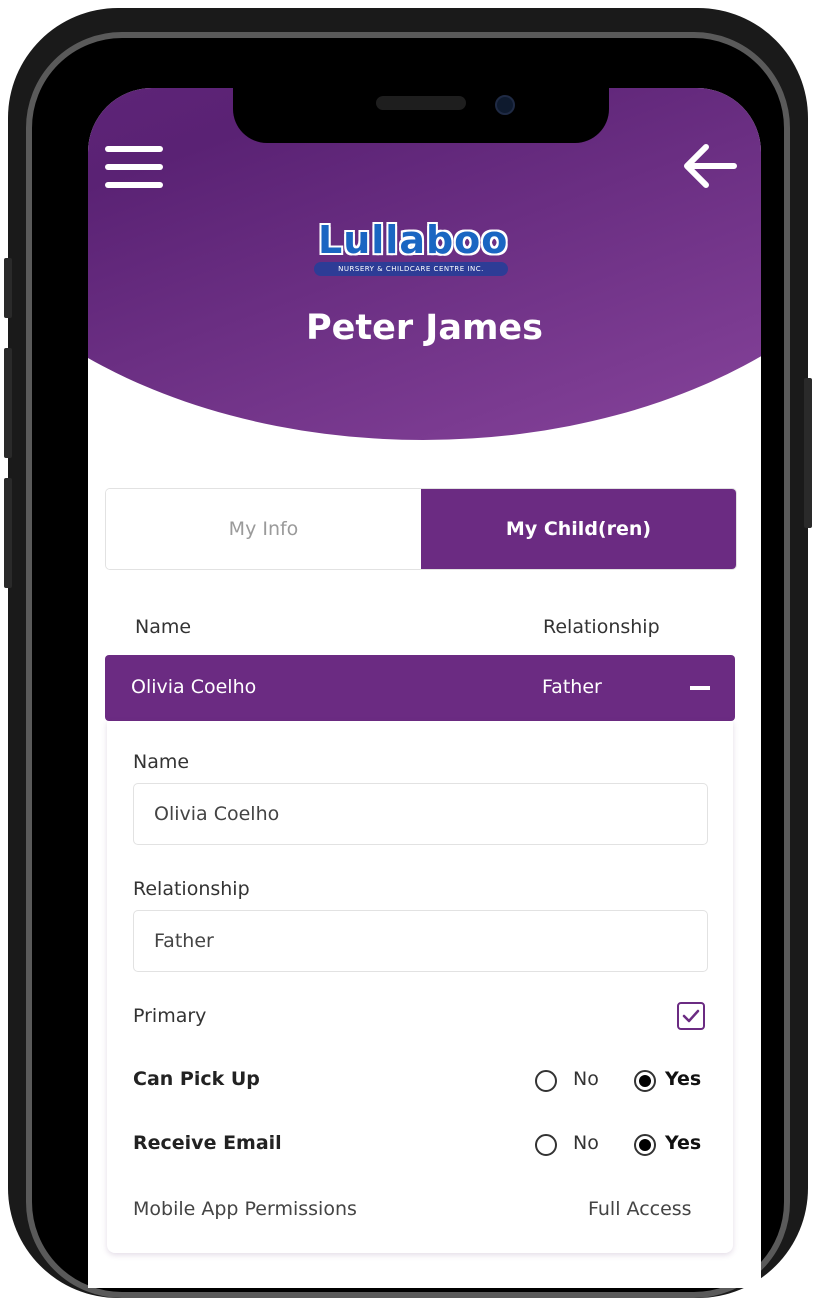  Describe the element at coordinates (420, 814) in the screenshot. I see `name-field: Olivia Coelho` at that location.